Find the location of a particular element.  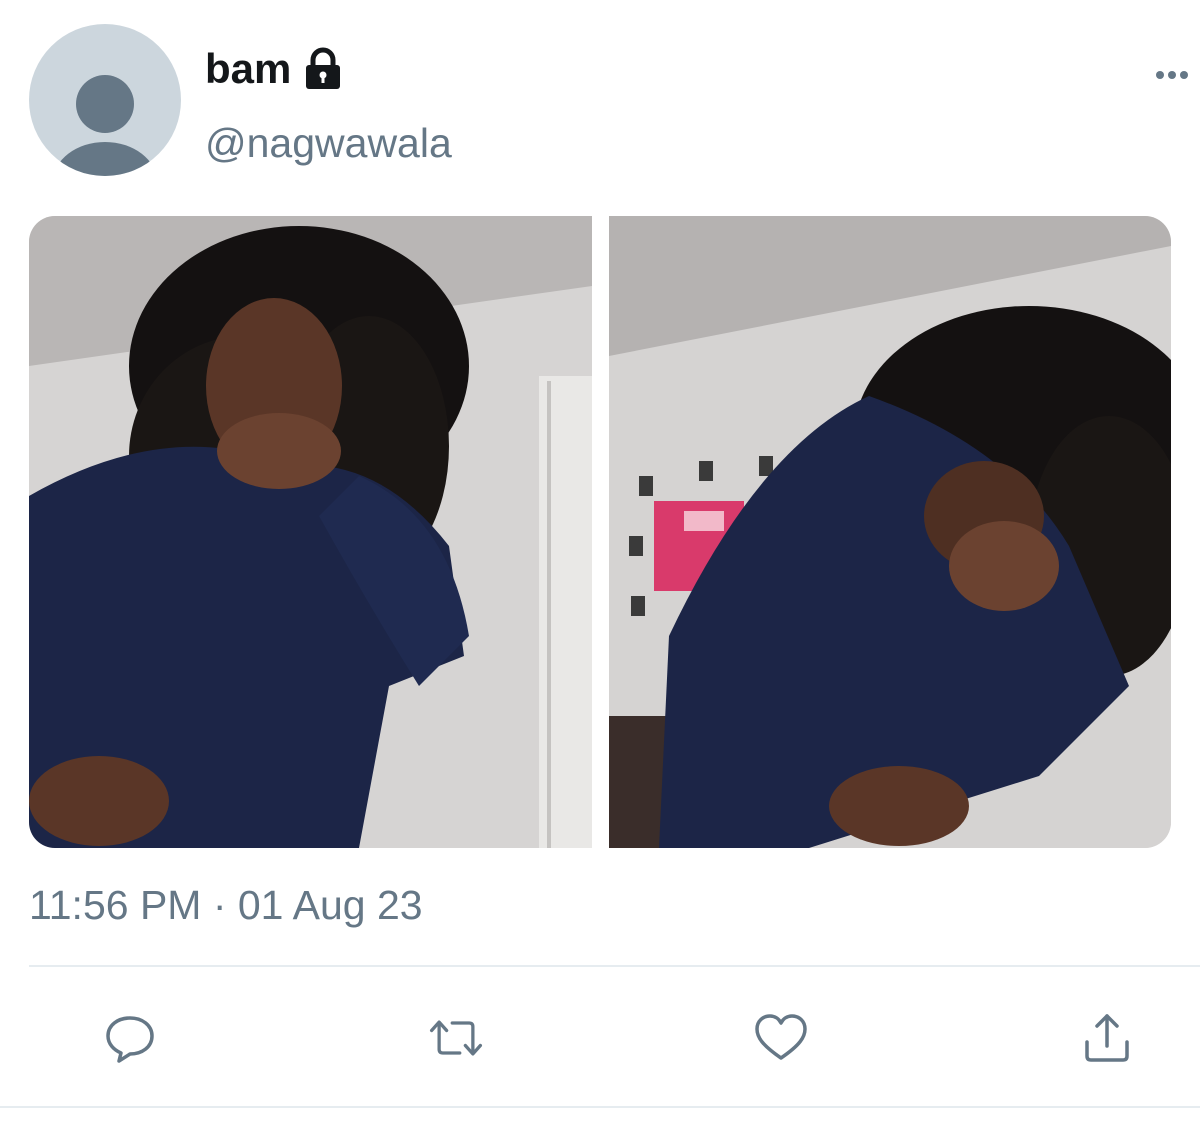

more-options-button is located at coordinates (1172, 73).